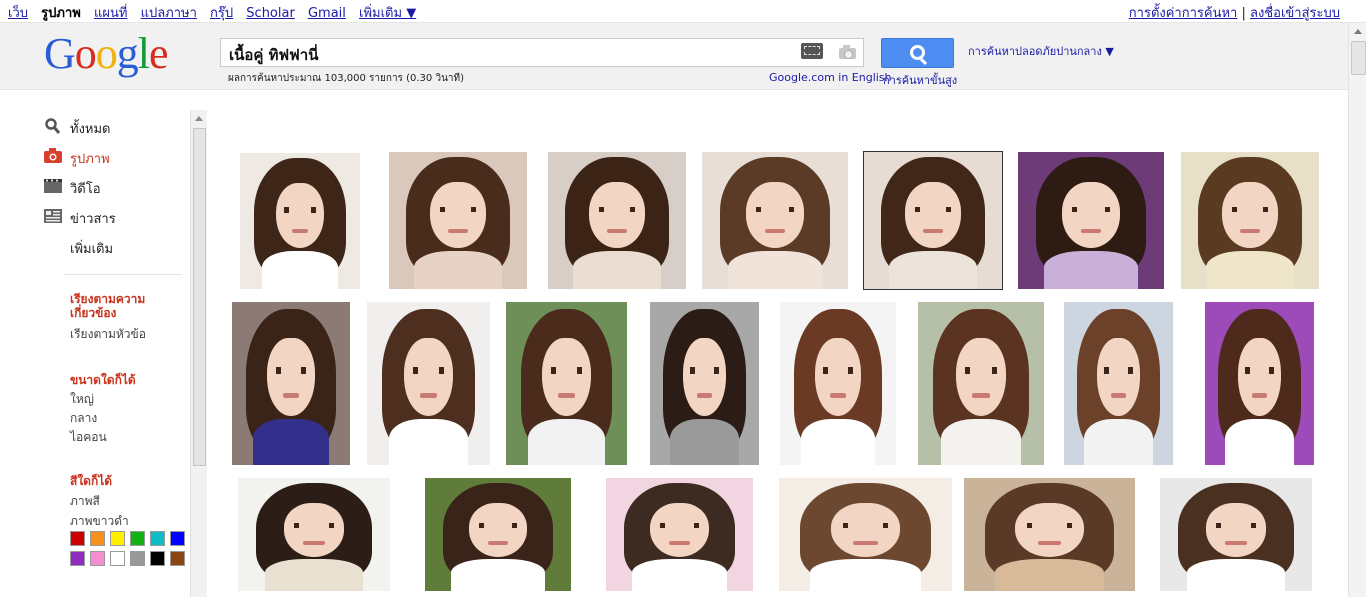 This screenshot has height=597, width=1366. Describe the element at coordinates (83, 418) in the screenshot. I see `size-medium: กลาง` at that location.